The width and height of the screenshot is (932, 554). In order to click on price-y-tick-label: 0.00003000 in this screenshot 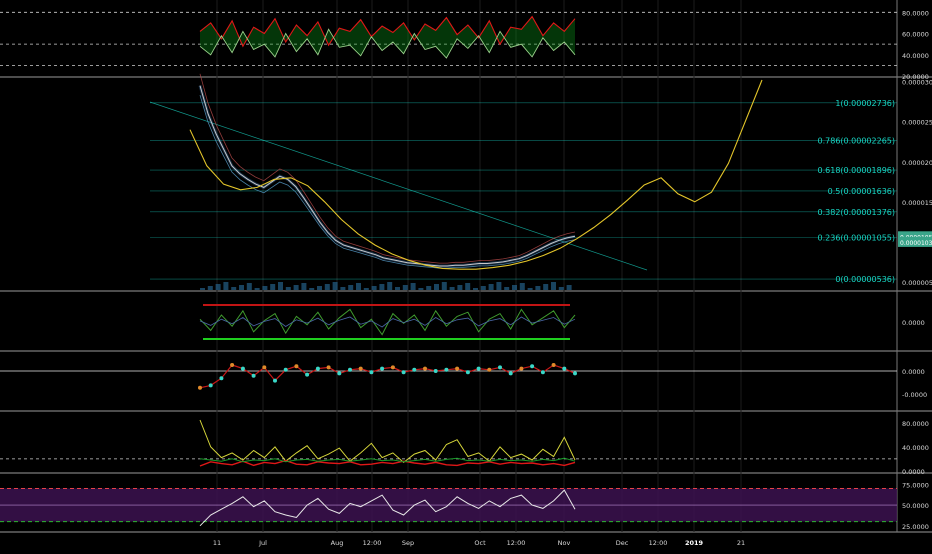, I will do `click(917, 83)`.